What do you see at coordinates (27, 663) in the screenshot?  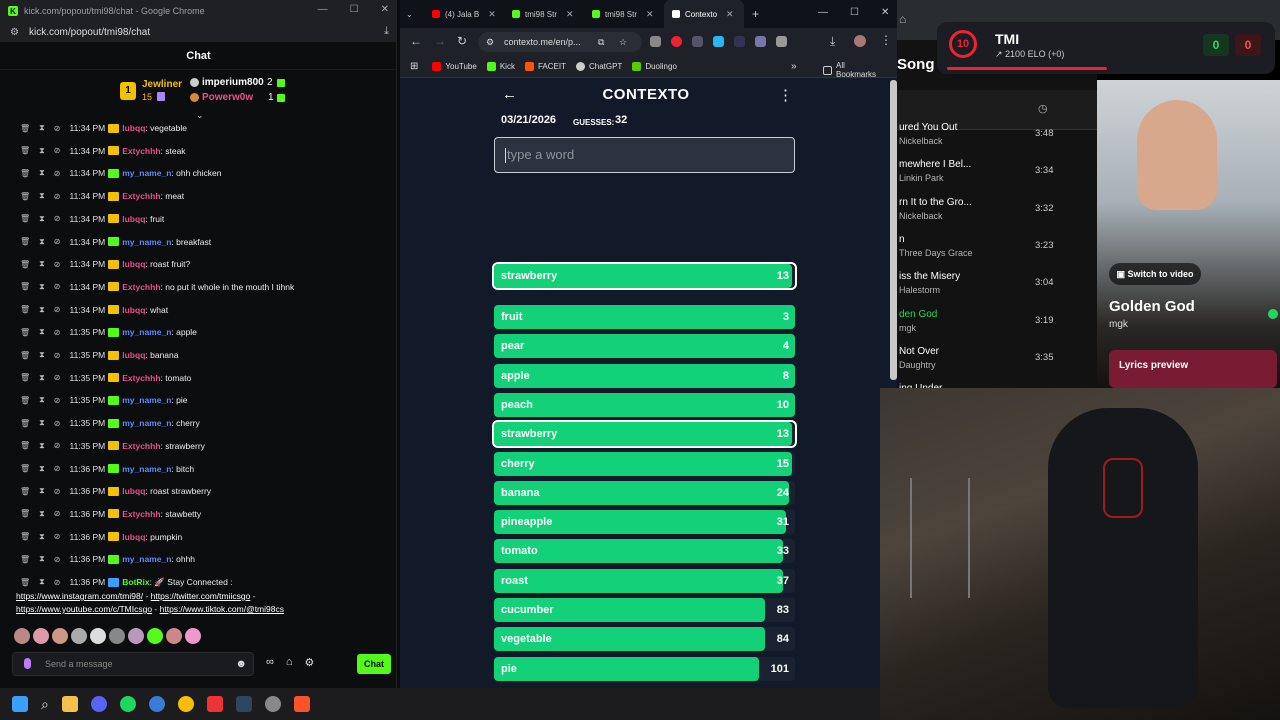 I see `microphone-icon` at bounding box center [27, 663].